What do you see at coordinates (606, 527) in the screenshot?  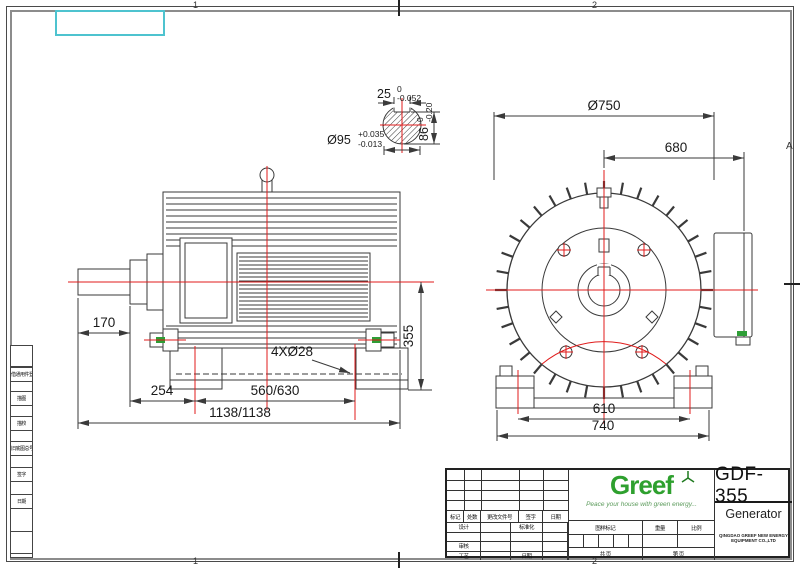 I see `label-drawing-mark: 图样标记` at bounding box center [606, 527].